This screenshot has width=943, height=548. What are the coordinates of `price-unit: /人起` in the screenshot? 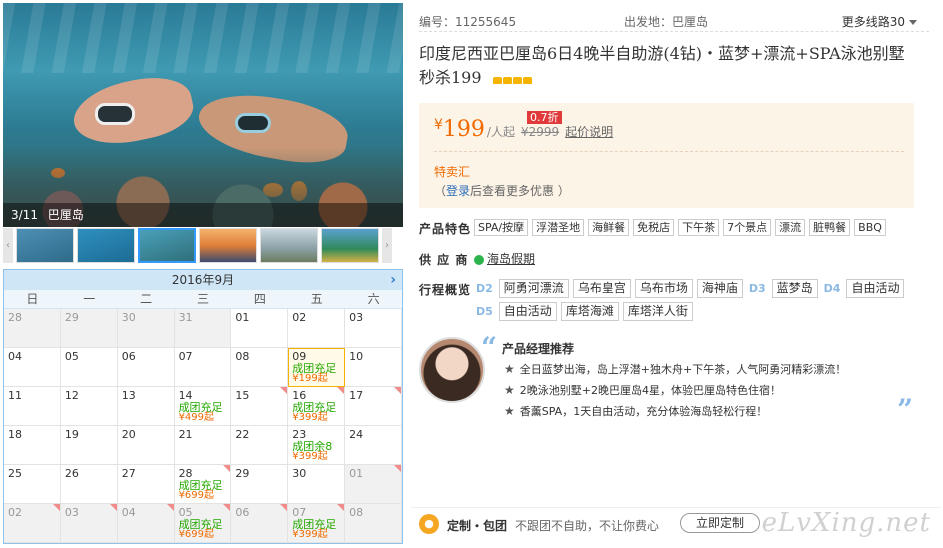 It's located at (500, 132).